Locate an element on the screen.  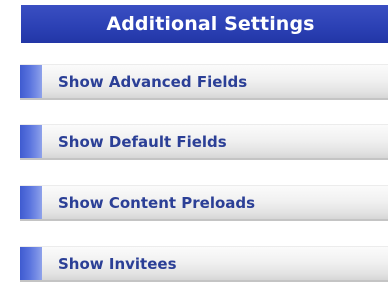
item-label: Show Content Preloads is located at coordinates (157, 202).